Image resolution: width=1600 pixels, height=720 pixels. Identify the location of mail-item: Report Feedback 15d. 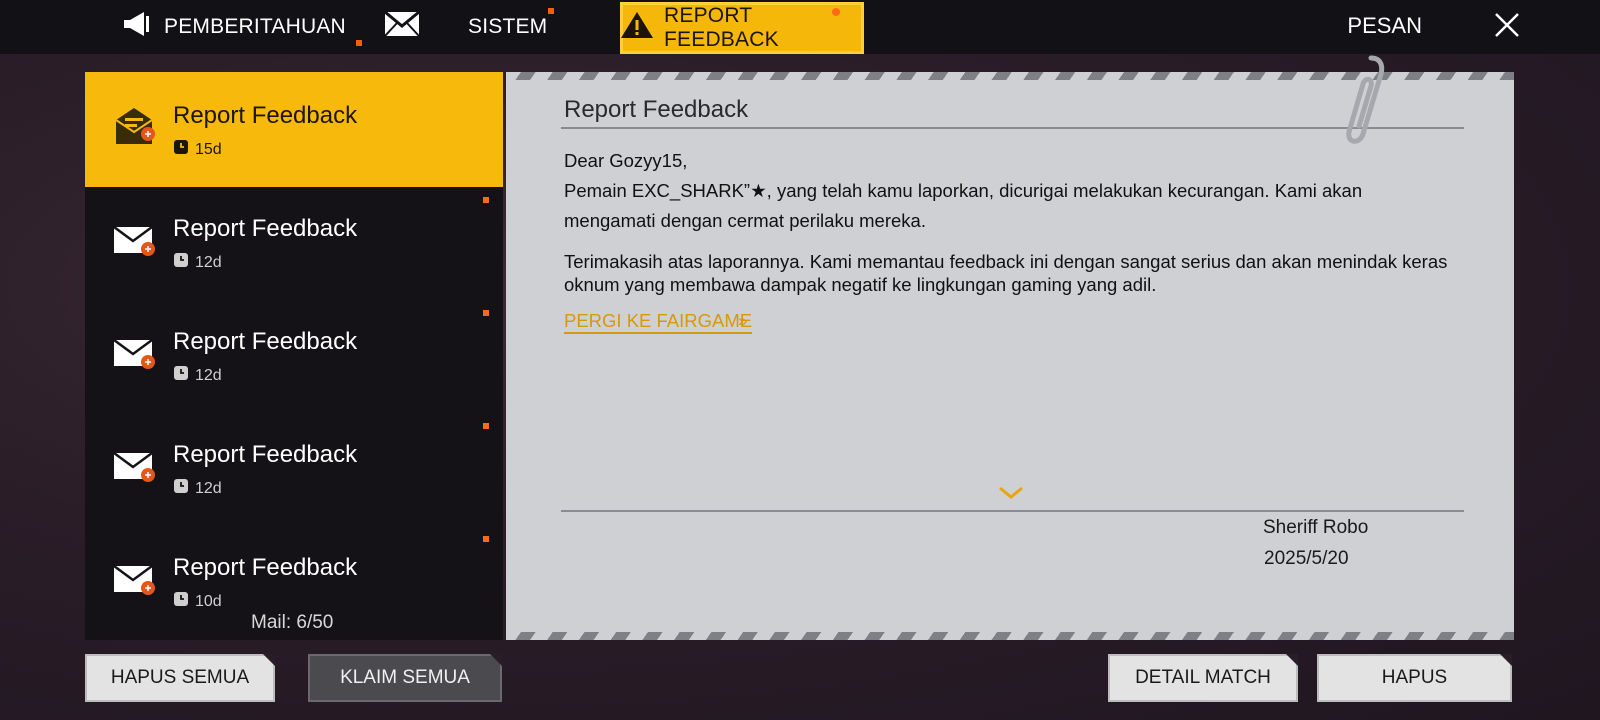
(294, 129).